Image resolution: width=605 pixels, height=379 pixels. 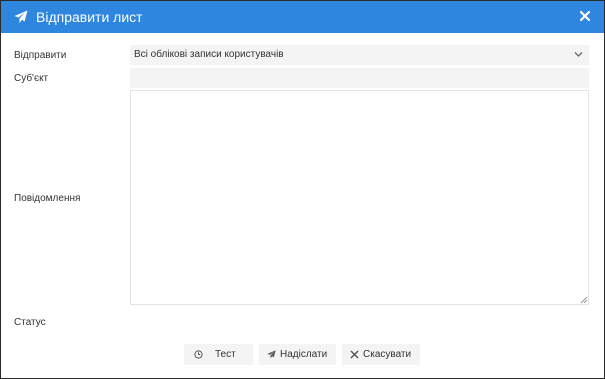 What do you see at coordinates (578, 54) in the screenshot?
I see `chevron-down-icon` at bounding box center [578, 54].